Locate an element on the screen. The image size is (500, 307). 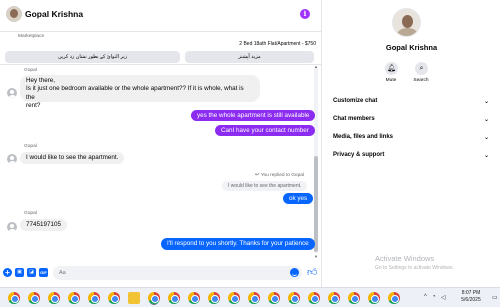
section-privacy-support: Privacy & support ⌄ is located at coordinates (411, 158).